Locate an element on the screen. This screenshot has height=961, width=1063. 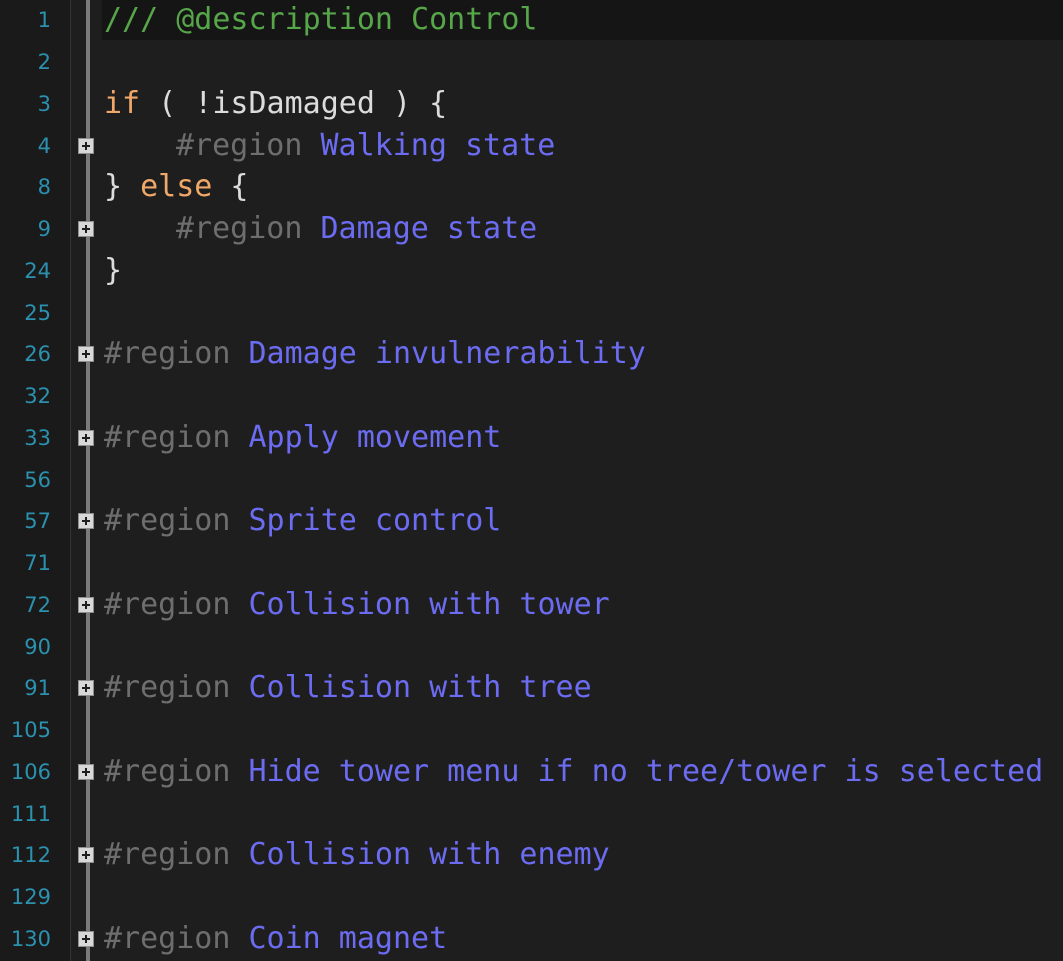
line-number: 91 is located at coordinates (37, 688).